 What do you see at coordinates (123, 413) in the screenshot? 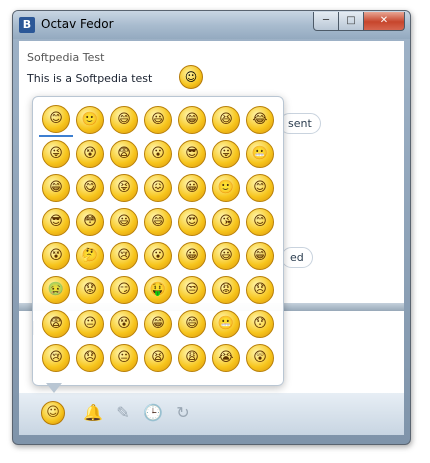
I see `pencil-icon: ✎` at bounding box center [123, 413].